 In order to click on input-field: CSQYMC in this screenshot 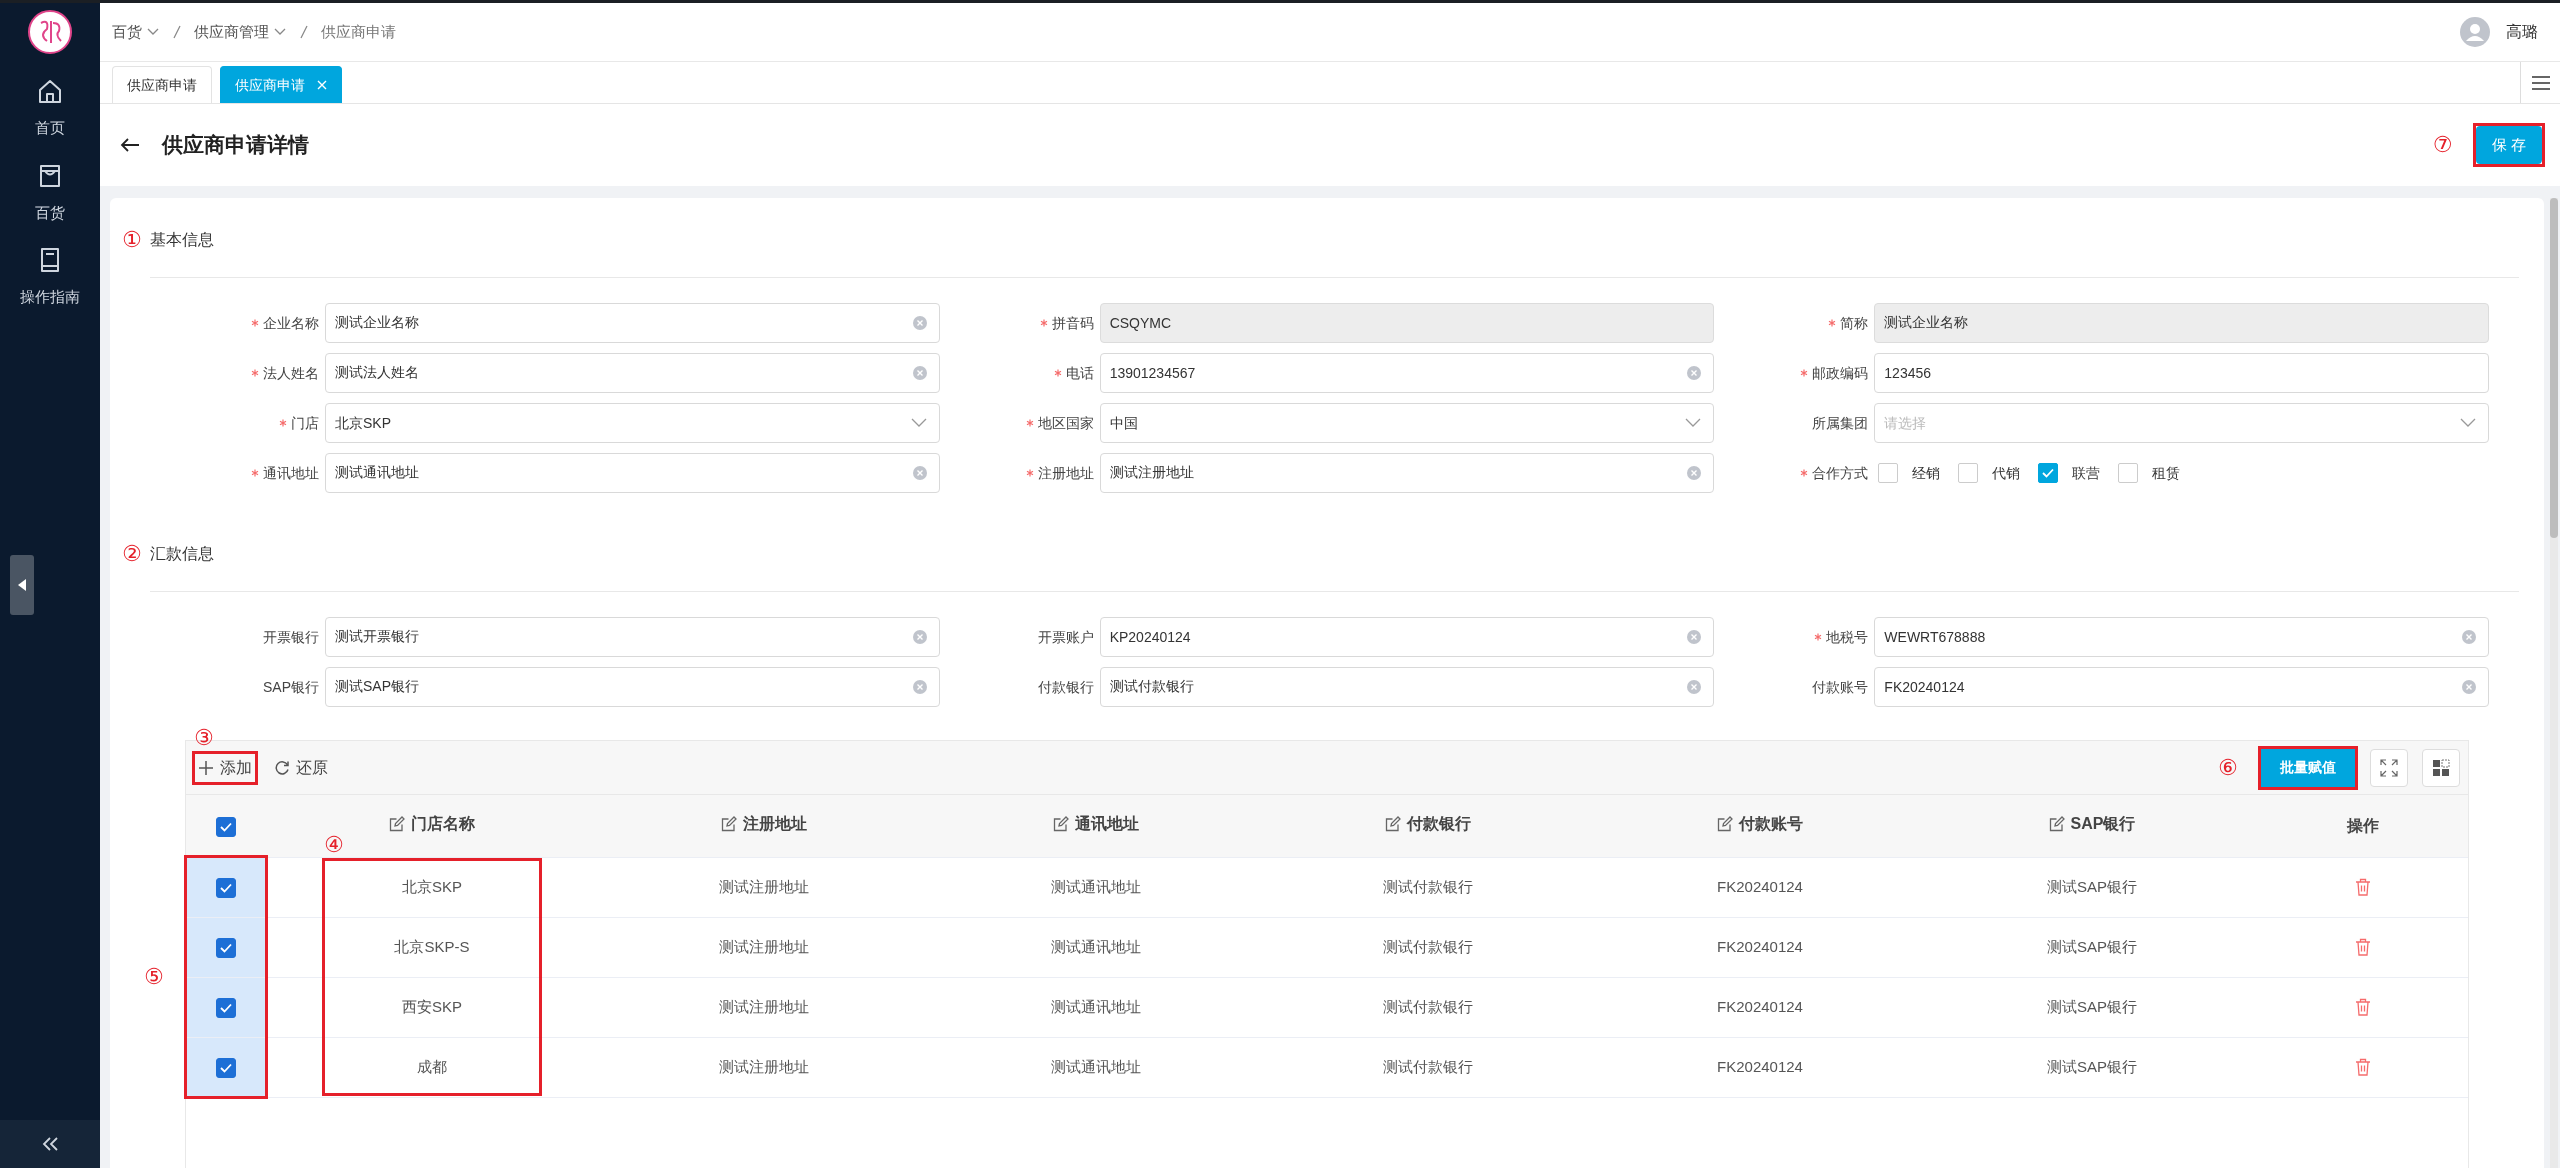, I will do `click(1407, 323)`.